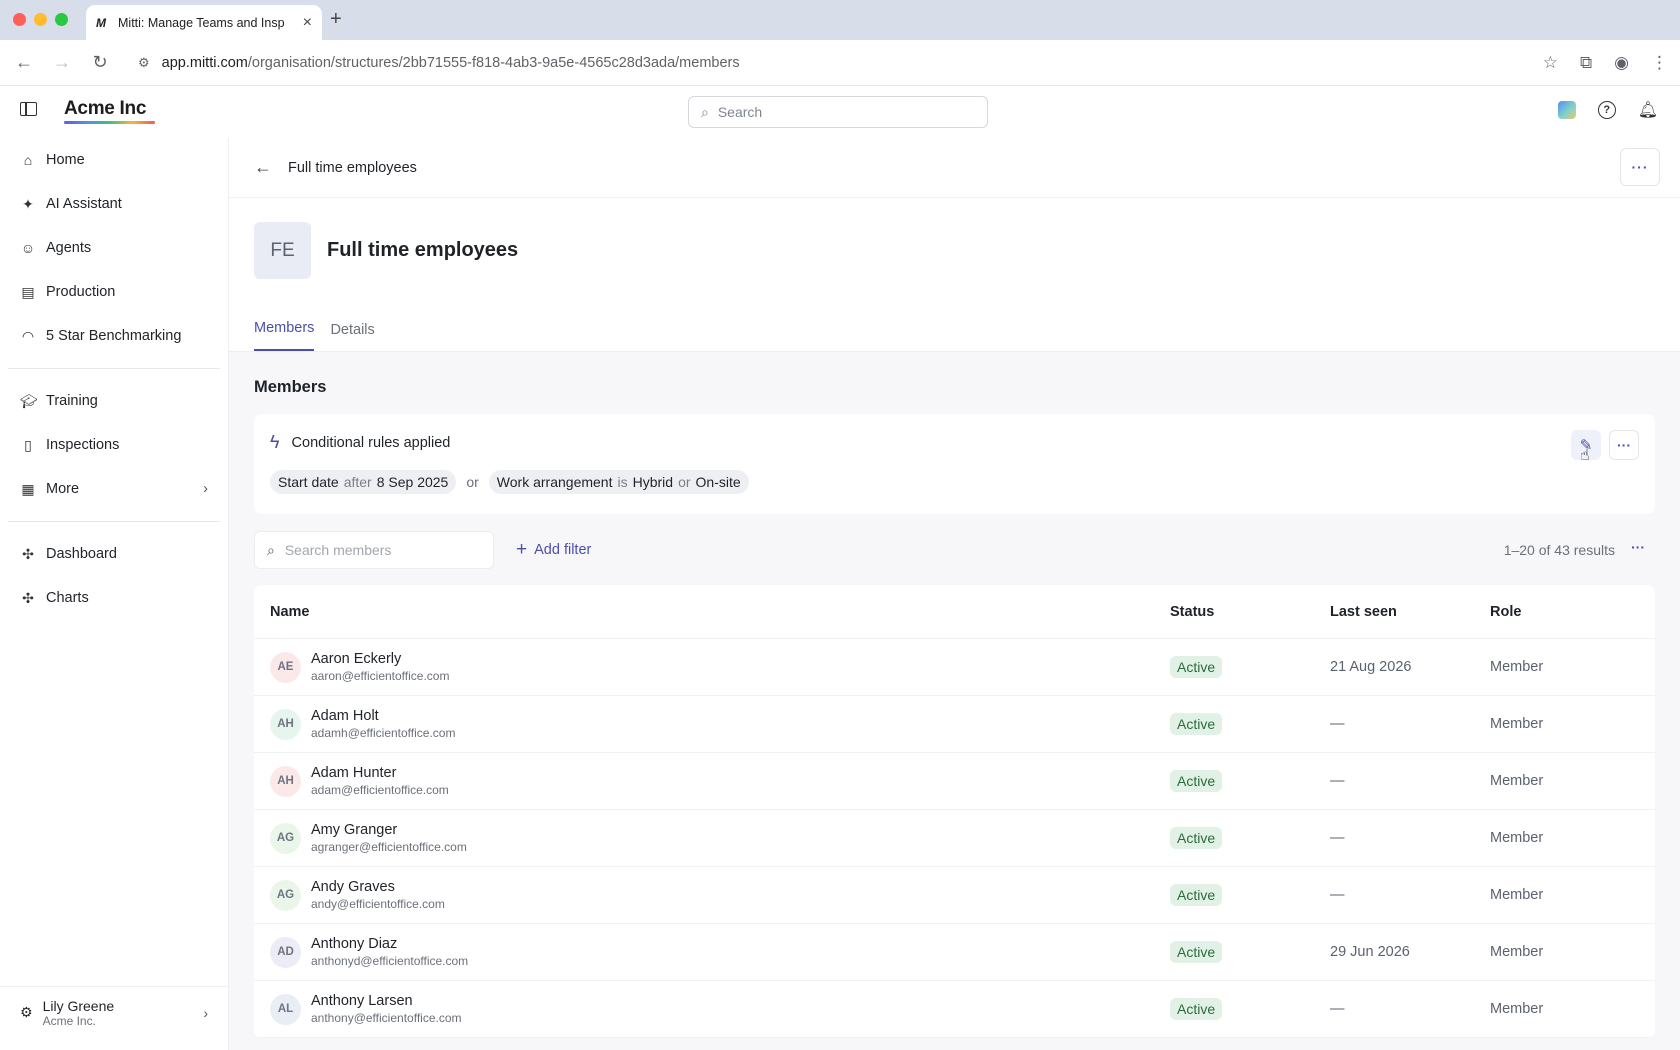 The image size is (1680, 1050). What do you see at coordinates (352, 336) in the screenshot?
I see `tab-details: Details` at bounding box center [352, 336].